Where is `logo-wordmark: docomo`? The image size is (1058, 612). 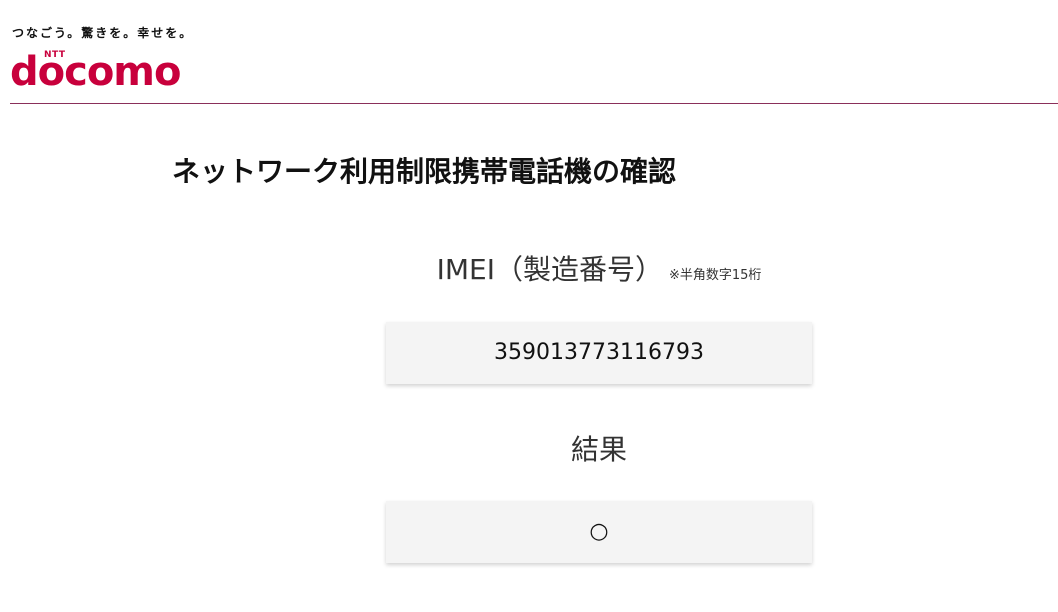 logo-wordmark: docomo is located at coordinates (95, 72).